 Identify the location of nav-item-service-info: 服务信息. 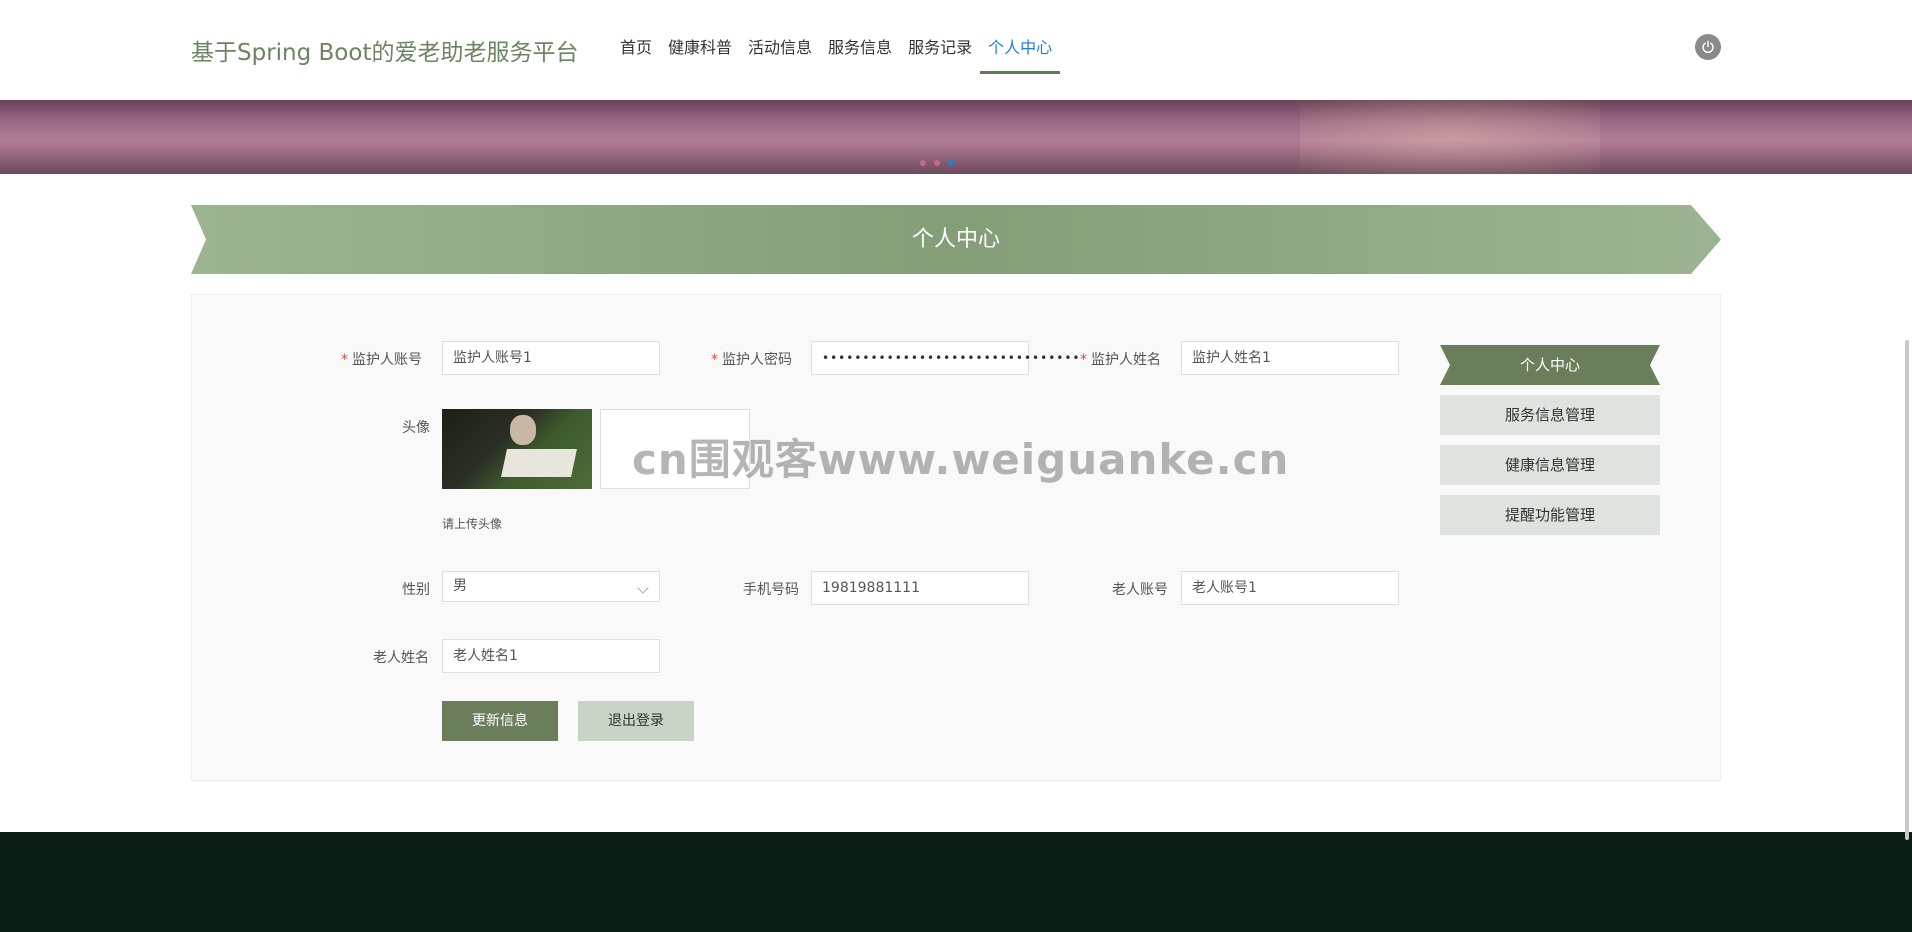
(860, 50).